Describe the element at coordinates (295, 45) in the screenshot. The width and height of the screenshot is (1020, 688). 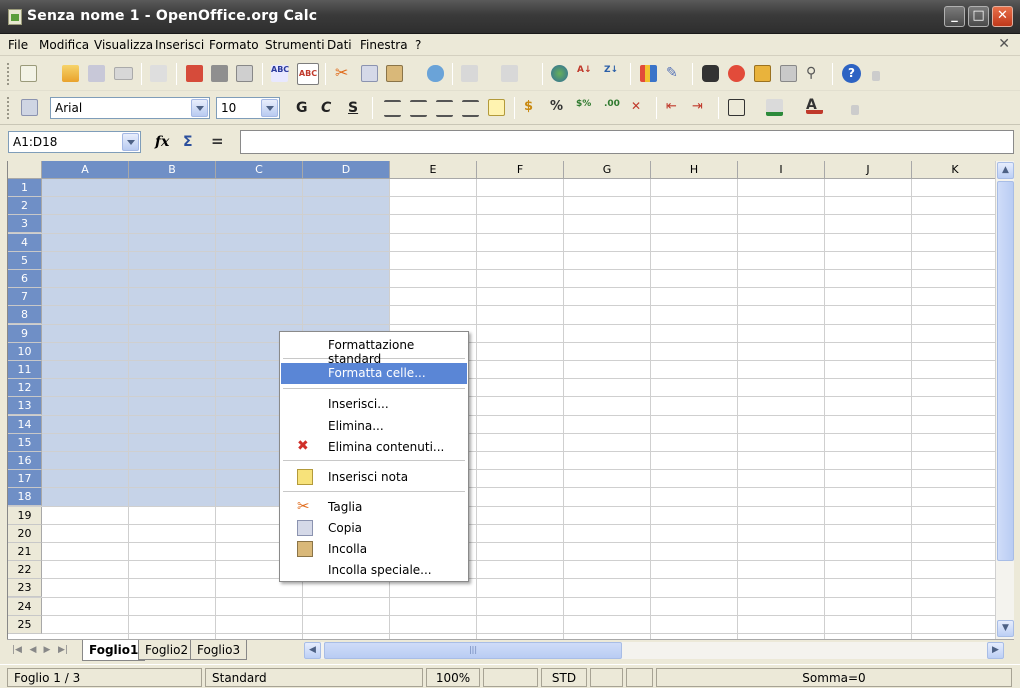
I see `menu-strumenti: Strumenti` at that location.